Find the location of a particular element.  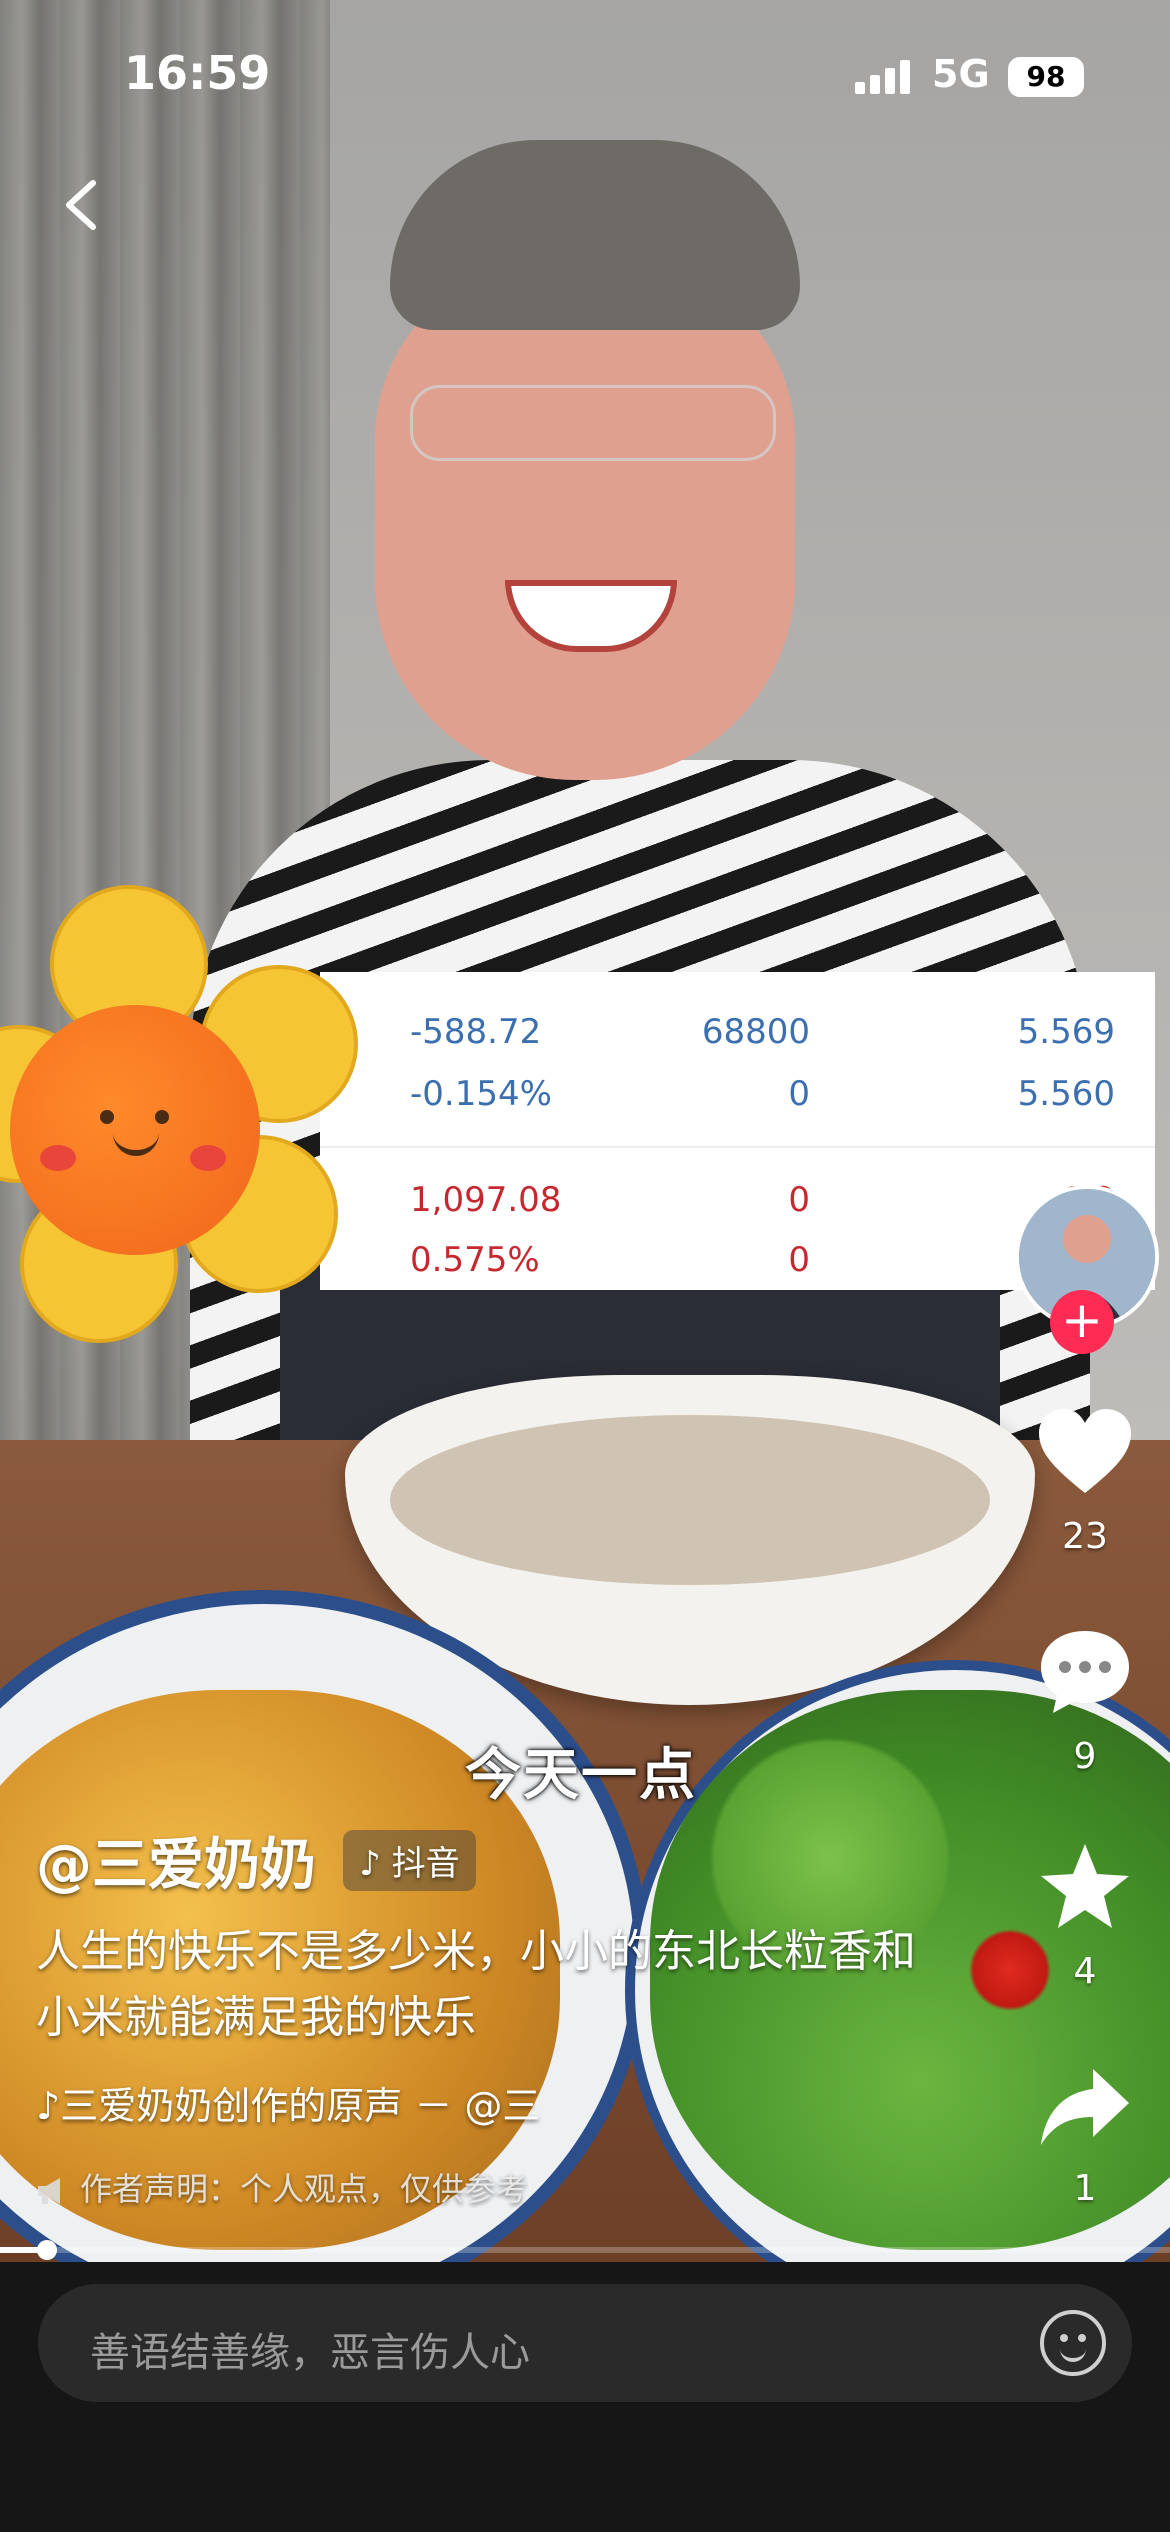

status-time: 16:59 is located at coordinates (197, 73).